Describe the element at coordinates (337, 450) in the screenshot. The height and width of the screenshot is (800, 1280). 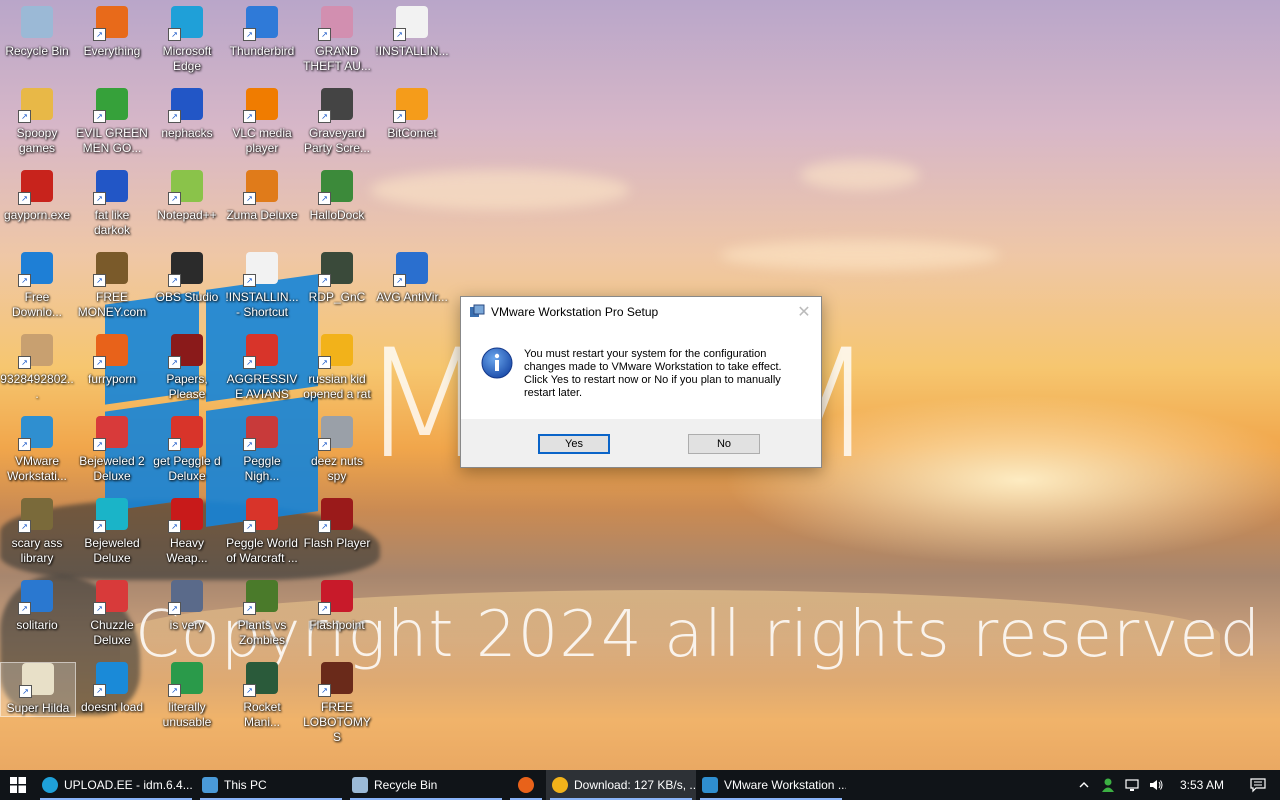
I see `desktop-icon: ↗ deez nuts spy` at that location.